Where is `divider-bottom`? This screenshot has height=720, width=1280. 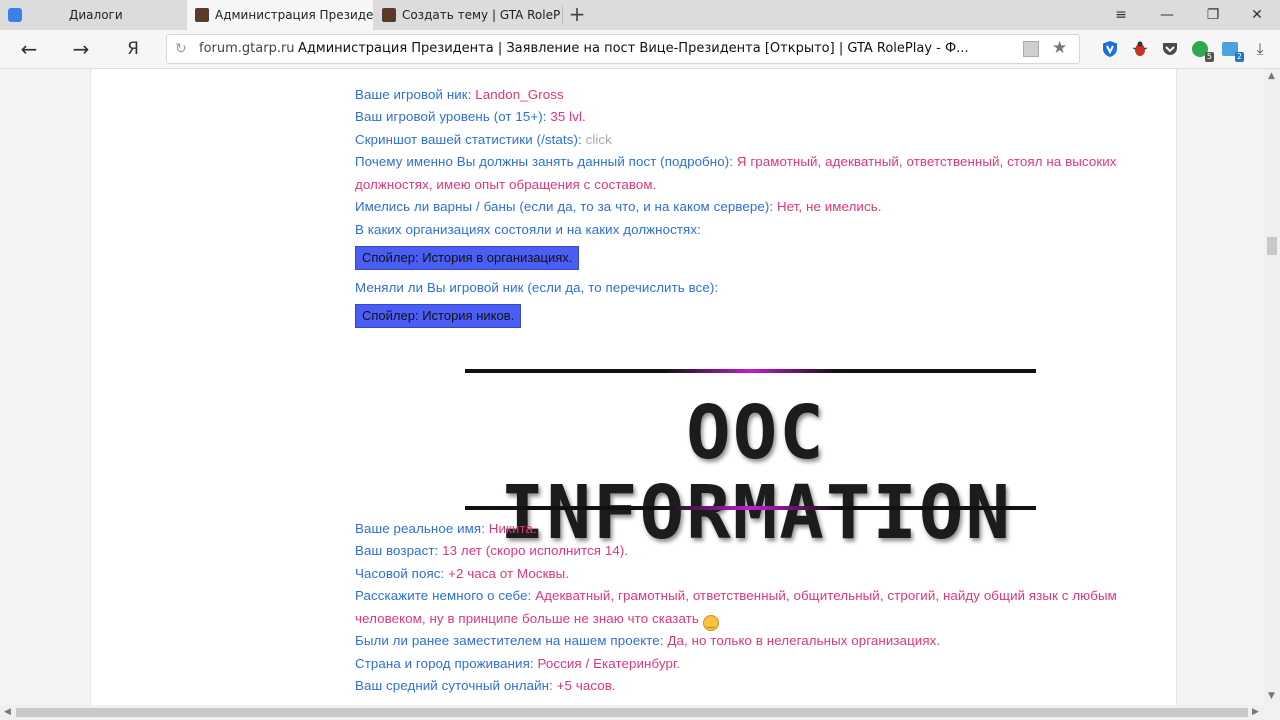
divider-bottom is located at coordinates (750, 508).